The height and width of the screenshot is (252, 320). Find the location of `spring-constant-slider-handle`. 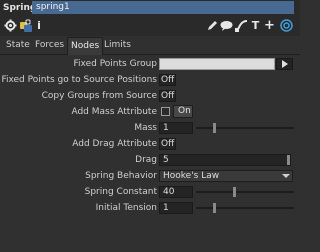

spring-constant-slider-handle is located at coordinates (234, 192).